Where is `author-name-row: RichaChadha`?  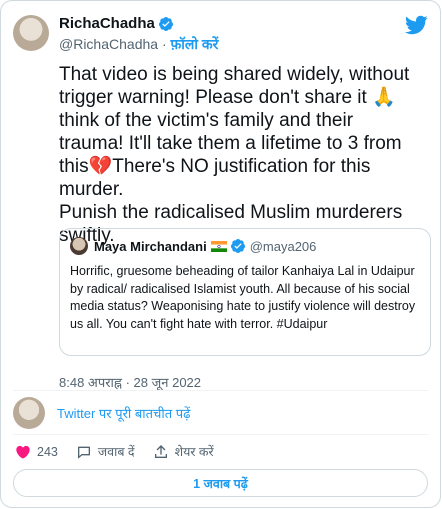 author-name-row: RichaChadha is located at coordinates (116, 23).